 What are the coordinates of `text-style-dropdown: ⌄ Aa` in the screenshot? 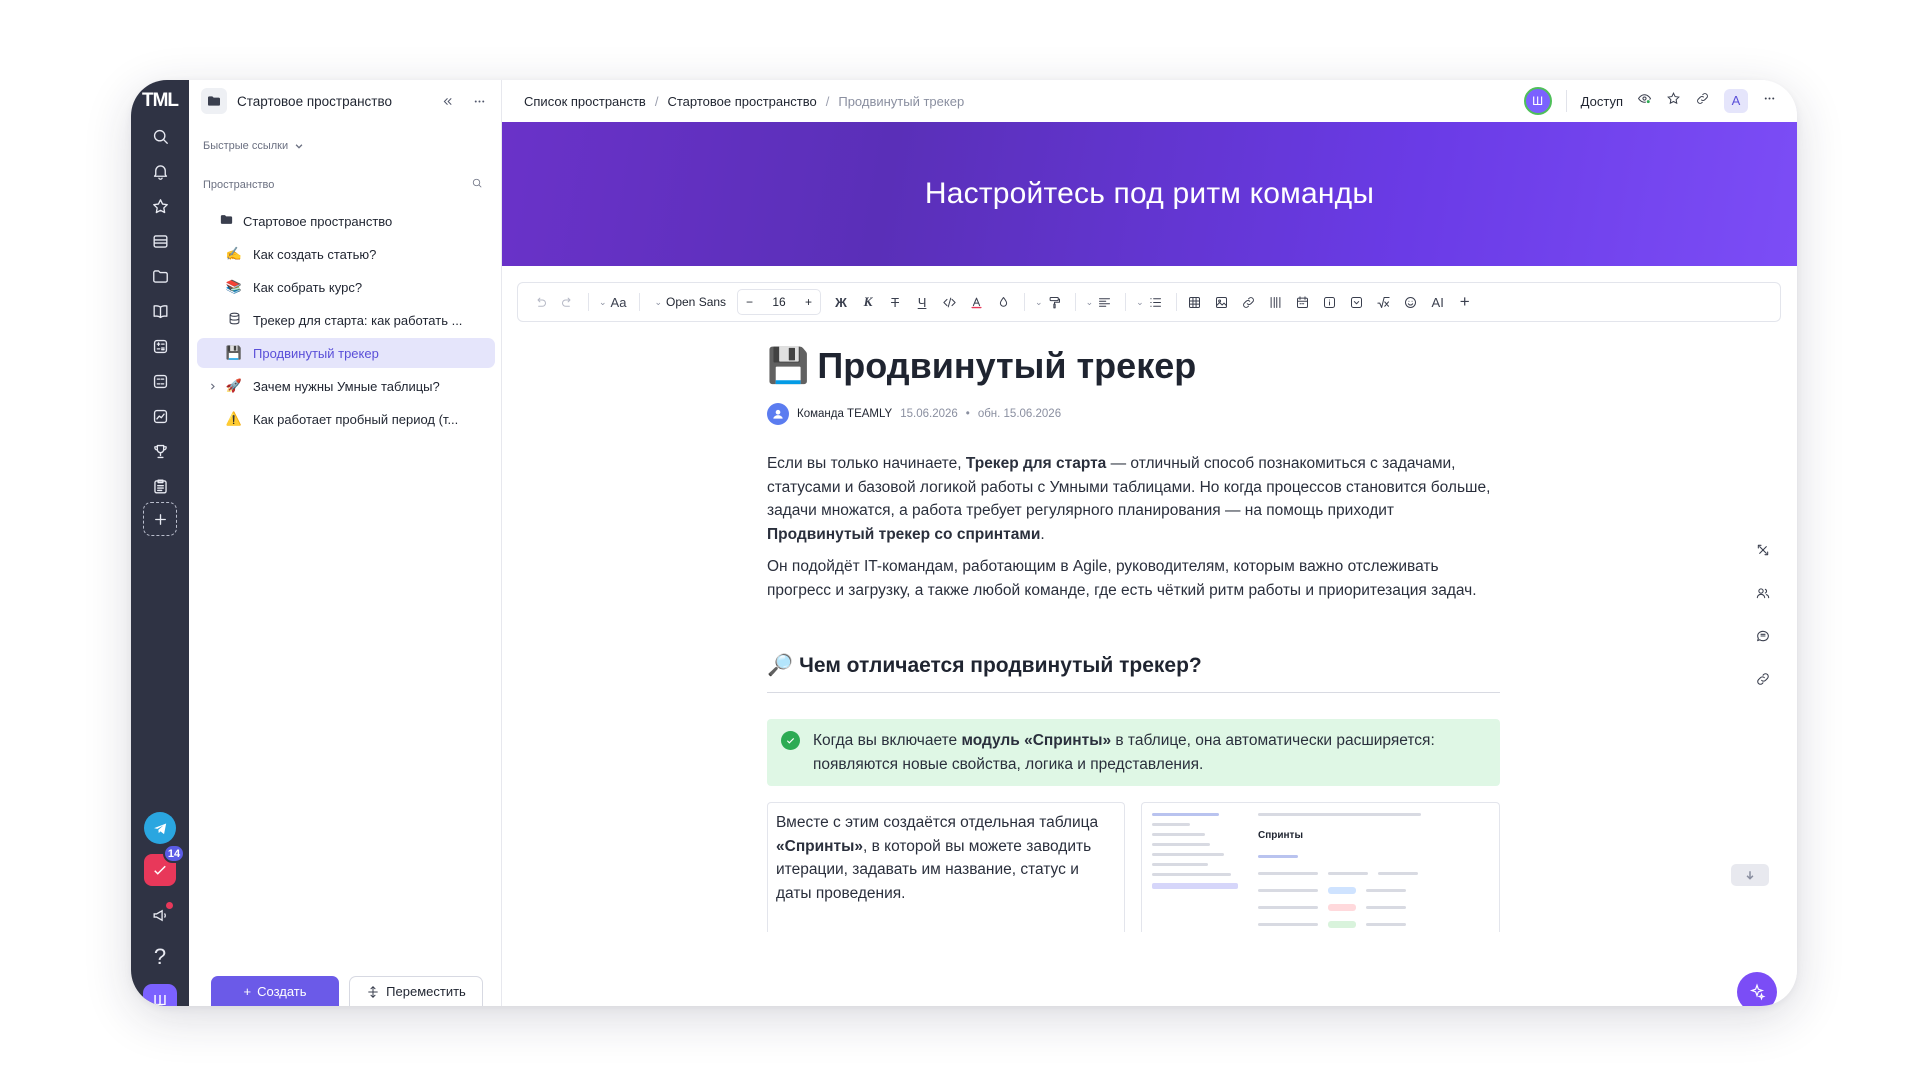 It's located at (612, 302).